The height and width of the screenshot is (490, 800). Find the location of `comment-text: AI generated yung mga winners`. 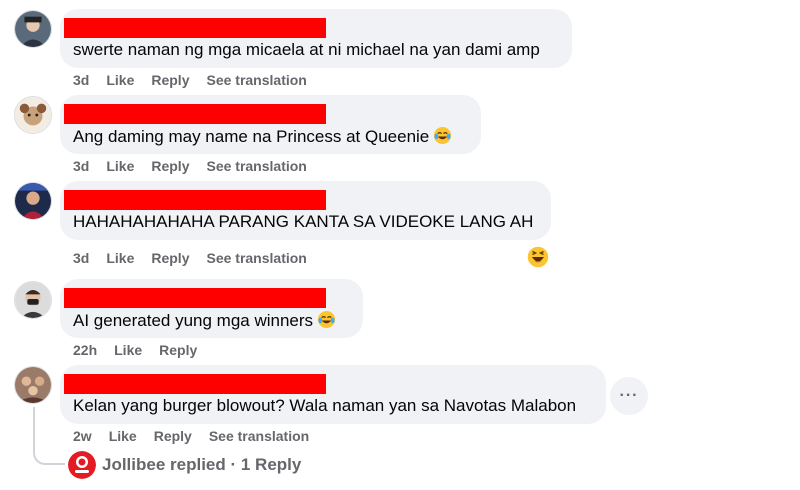

comment-text: AI generated yung mga winners is located at coordinates (204, 320).